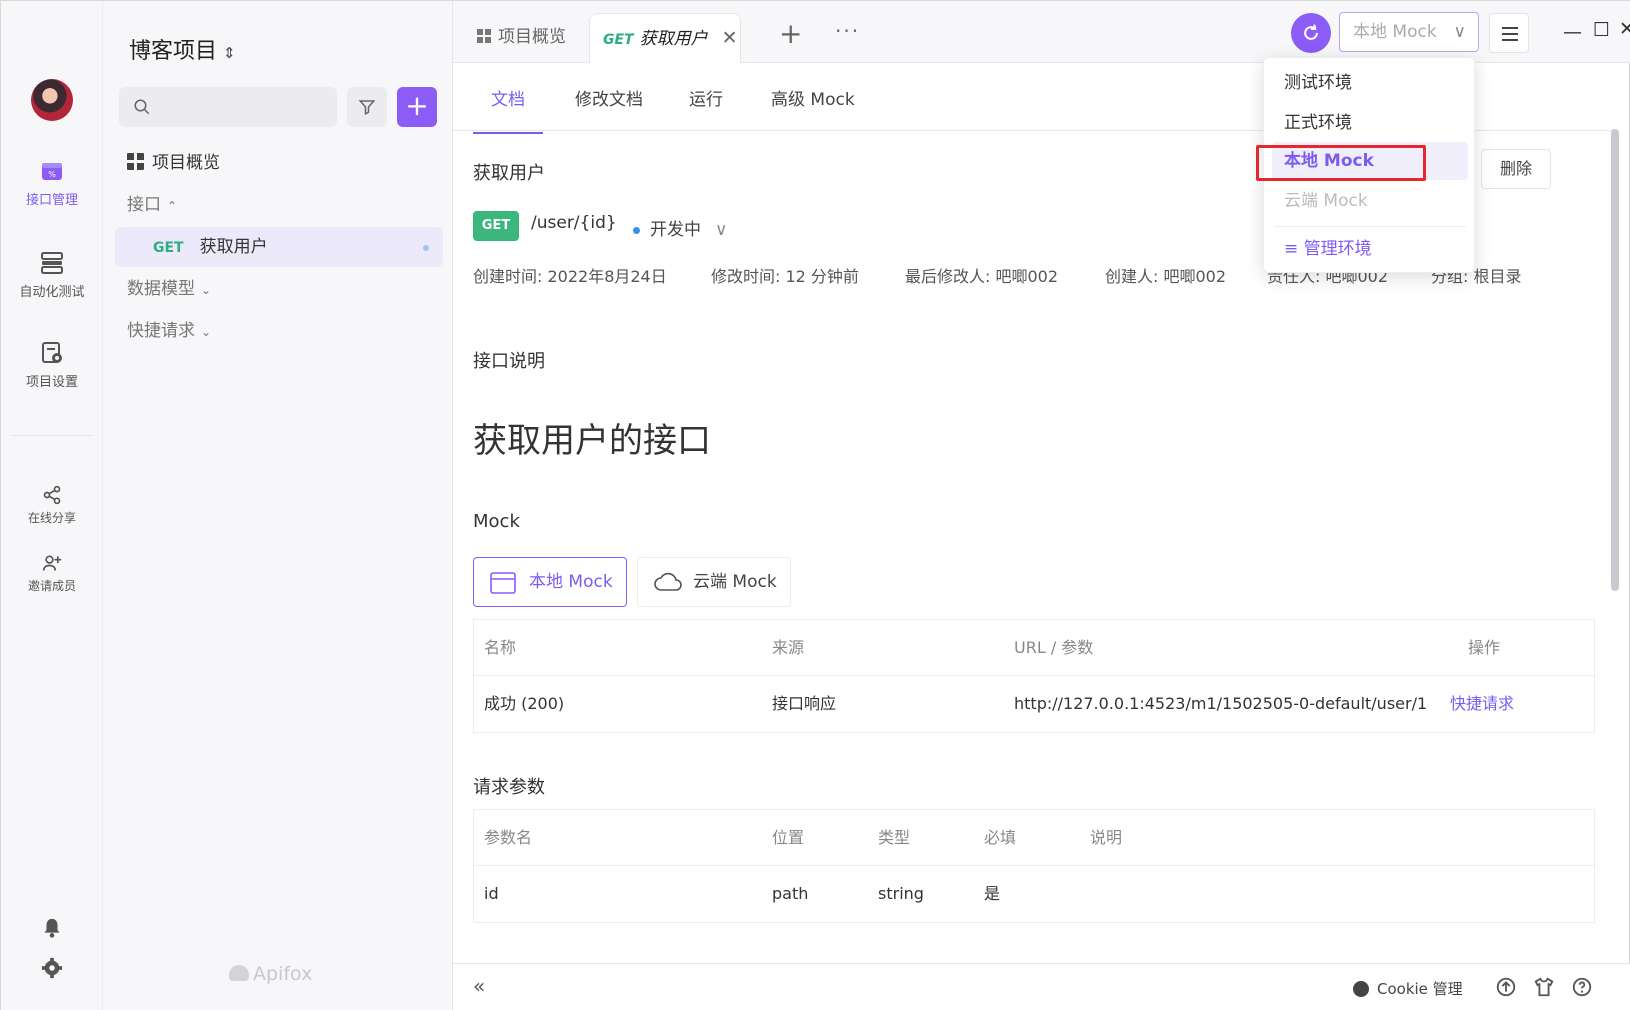 Image resolution: width=1630 pixels, height=1010 pixels. Describe the element at coordinates (1054, 647) in the screenshot. I see `column-header: URL / 参数` at that location.